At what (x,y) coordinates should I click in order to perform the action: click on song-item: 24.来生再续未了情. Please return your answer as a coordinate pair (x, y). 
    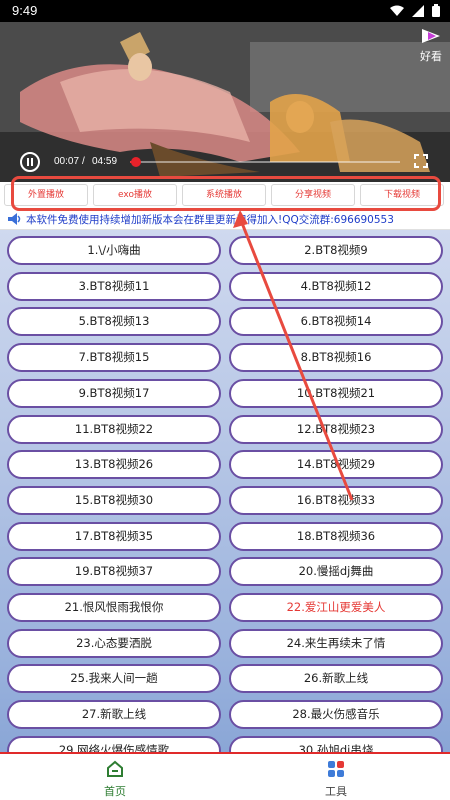
    Looking at the image, I should click on (336, 643).